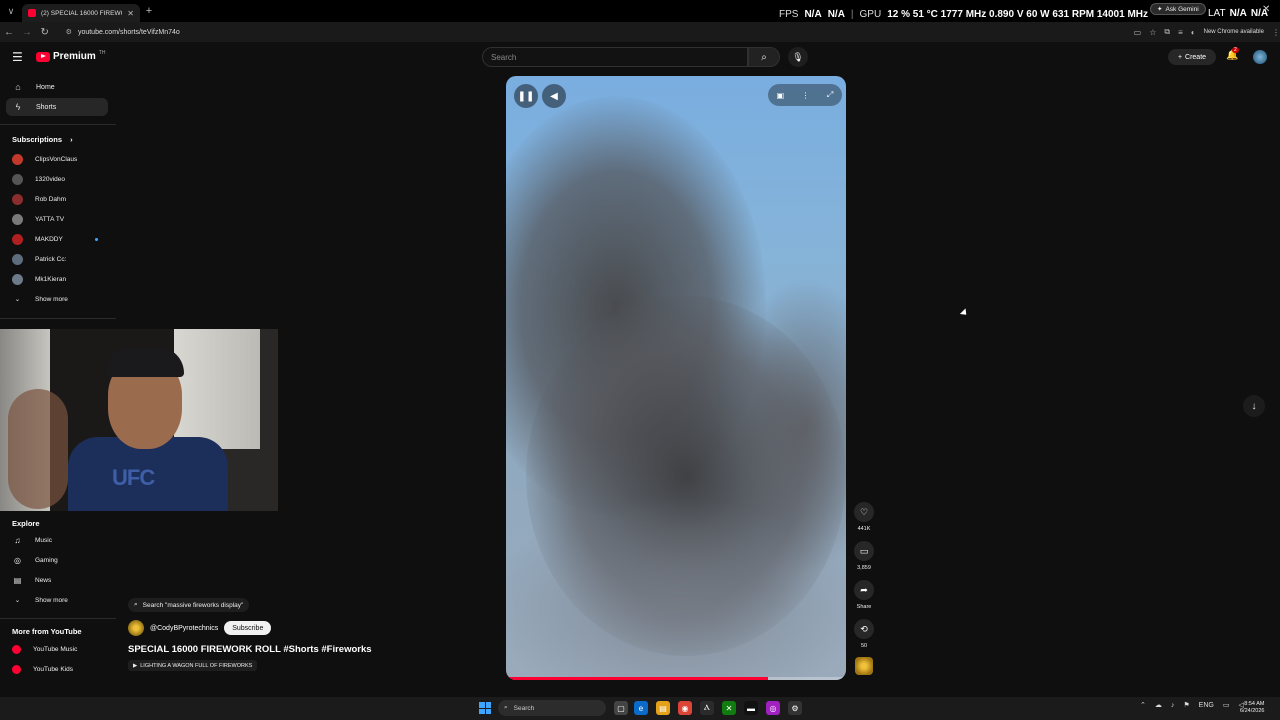  Describe the element at coordinates (60, 669) in the screenshot. I see `more-from-youtube-item: YouTube Kids` at that location.